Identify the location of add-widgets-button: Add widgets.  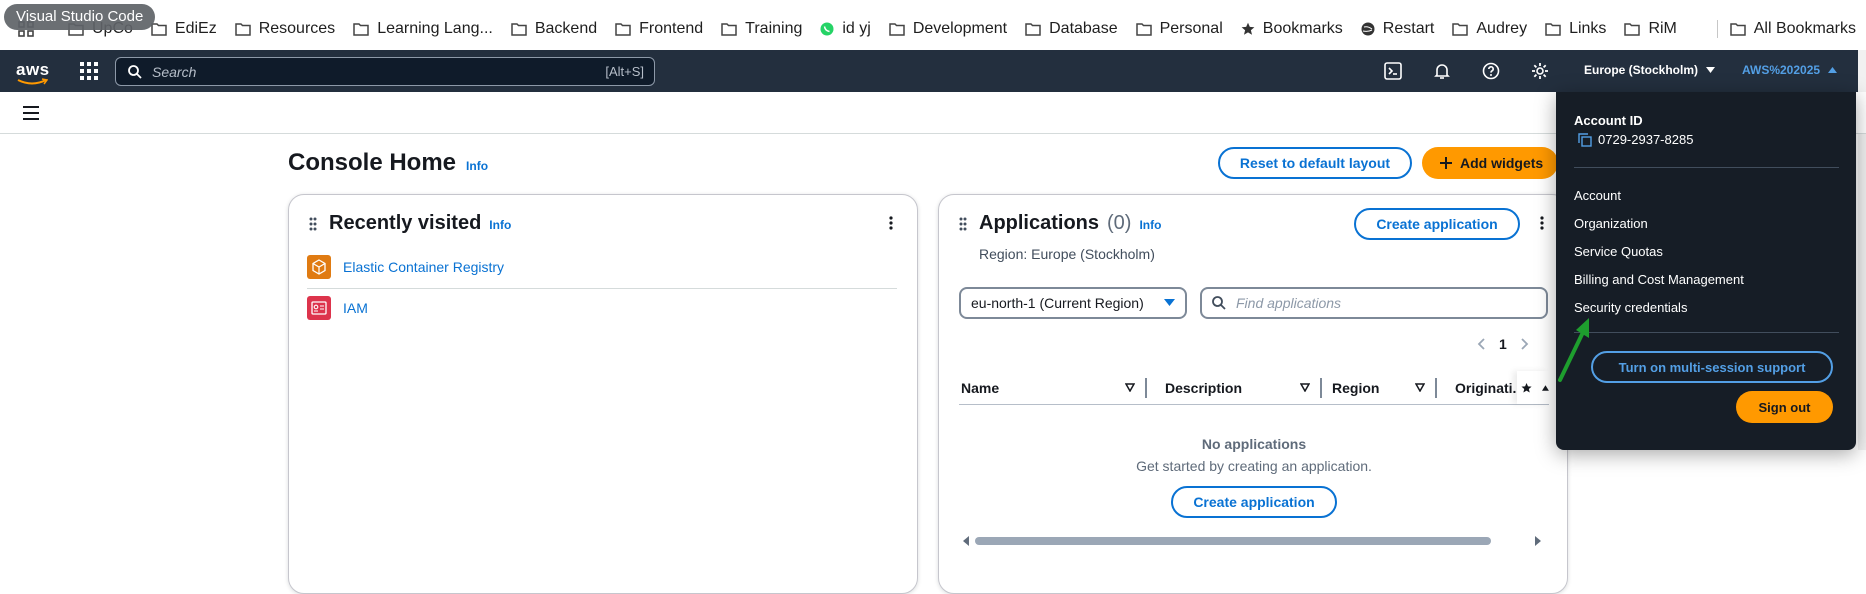
(1490, 163).